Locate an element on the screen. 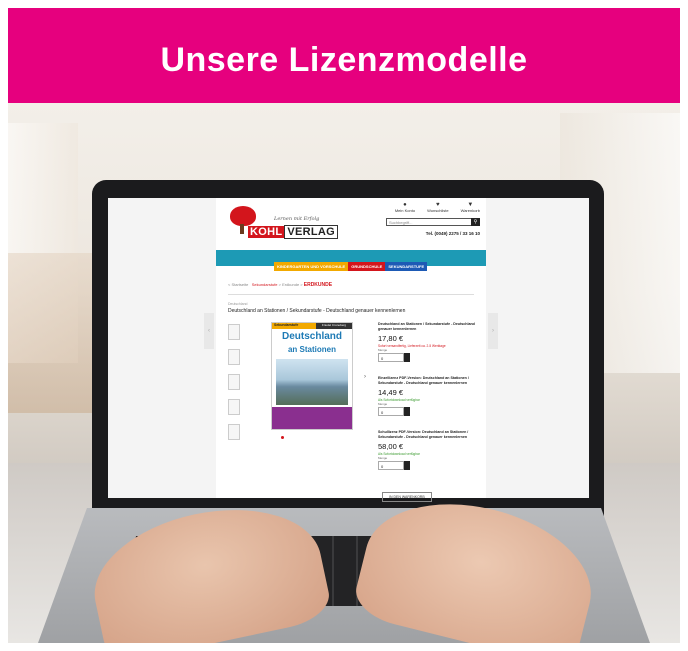 Image resolution: width=688 pixels, height=651 pixels. cover-author: Friedel Croneberg is located at coordinates (334, 326).